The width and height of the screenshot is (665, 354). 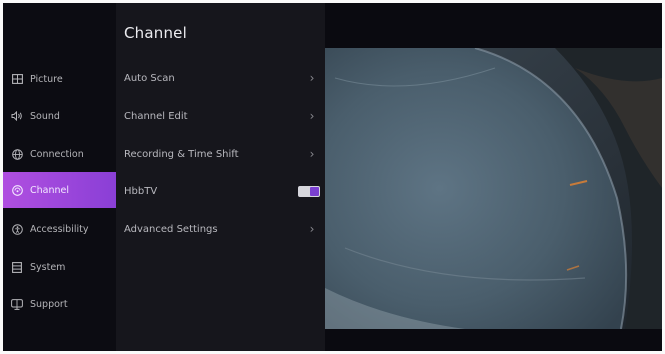 I want to click on sound-icon, so click(x=17, y=116).